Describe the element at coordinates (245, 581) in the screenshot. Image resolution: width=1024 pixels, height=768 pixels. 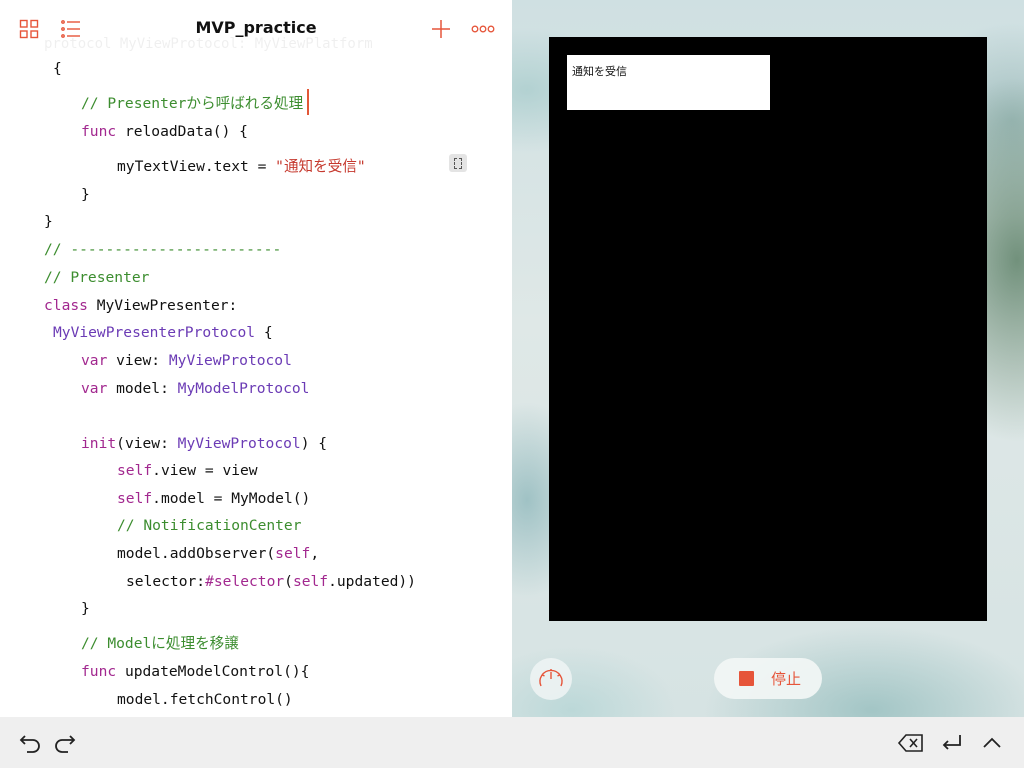
I see `code-token: #selector` at that location.